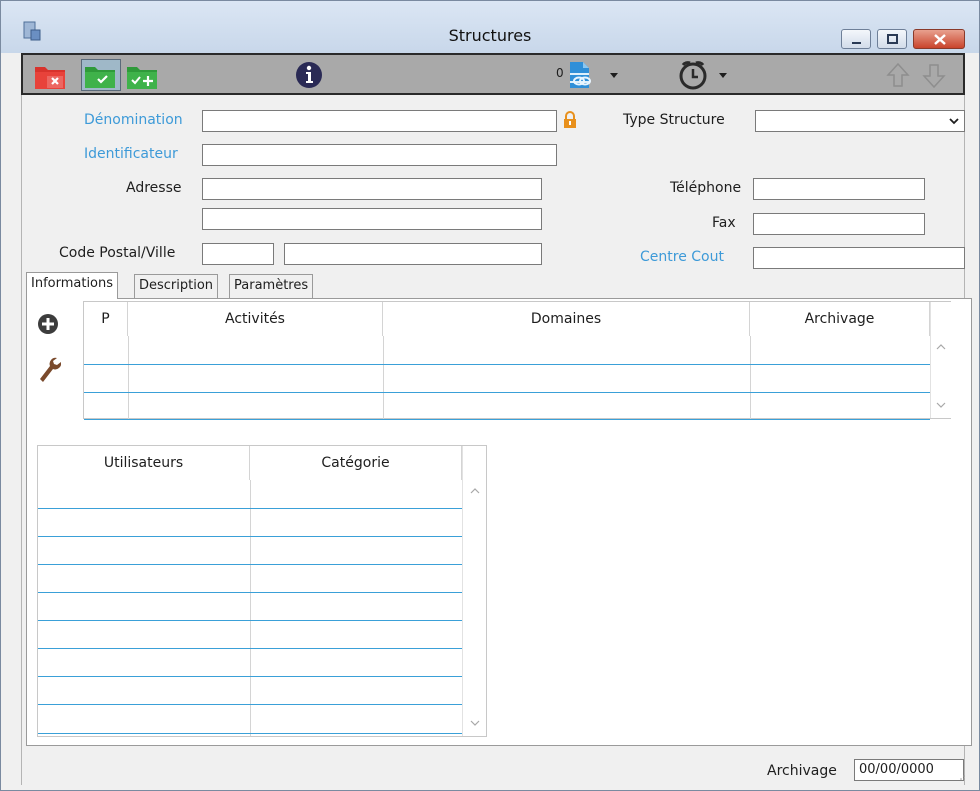 Image resolution: width=980 pixels, height=791 pixels. I want to click on maximize-icon, so click(892, 39).